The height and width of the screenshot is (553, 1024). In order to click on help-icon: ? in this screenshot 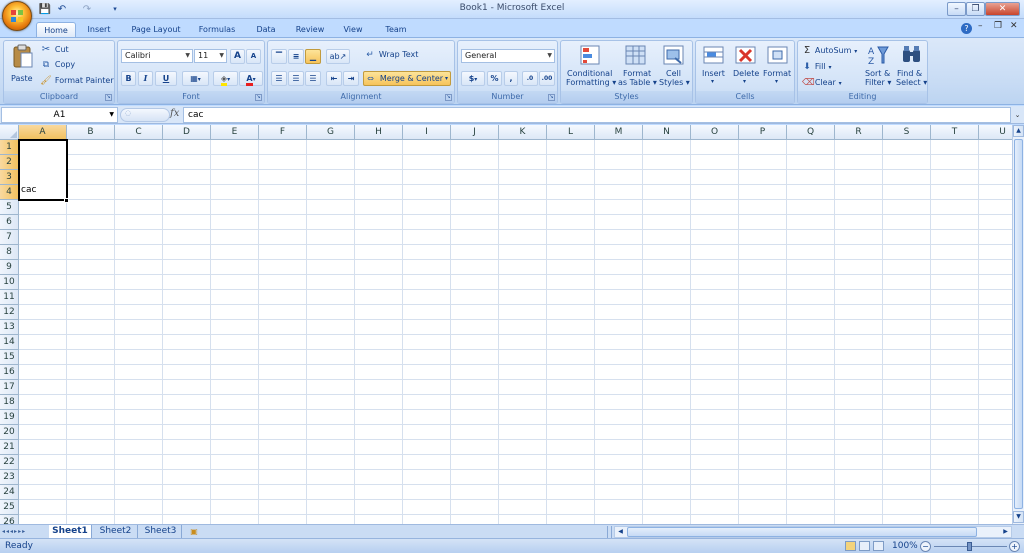, I will do `click(966, 28)`.